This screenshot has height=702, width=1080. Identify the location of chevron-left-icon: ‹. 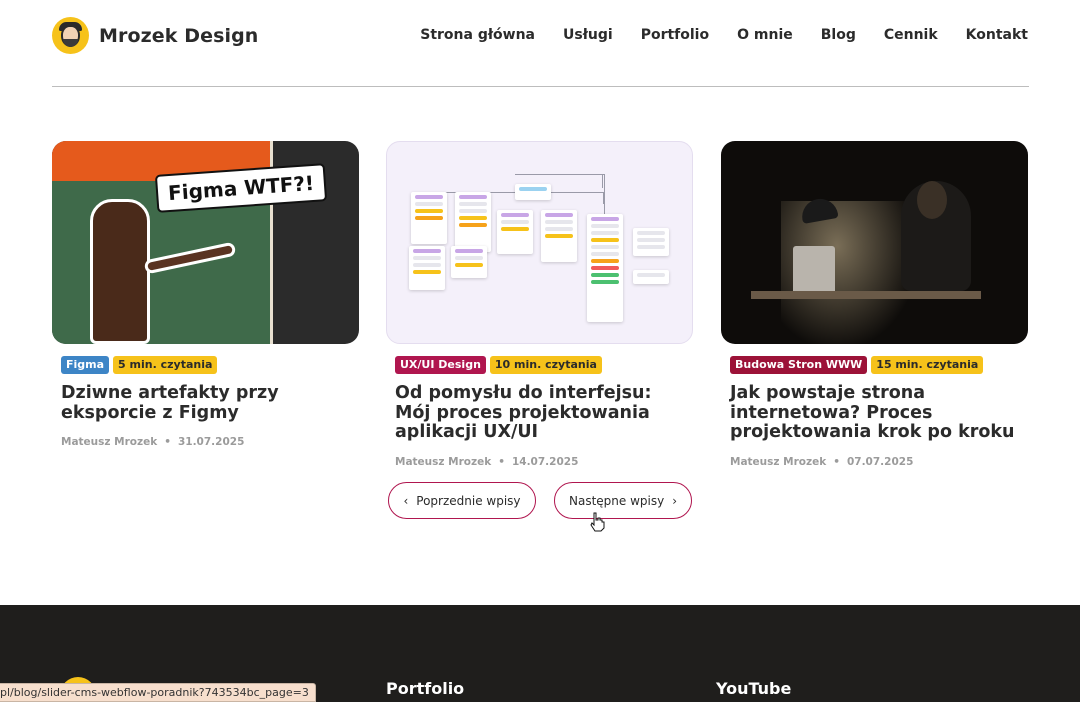
(406, 500).